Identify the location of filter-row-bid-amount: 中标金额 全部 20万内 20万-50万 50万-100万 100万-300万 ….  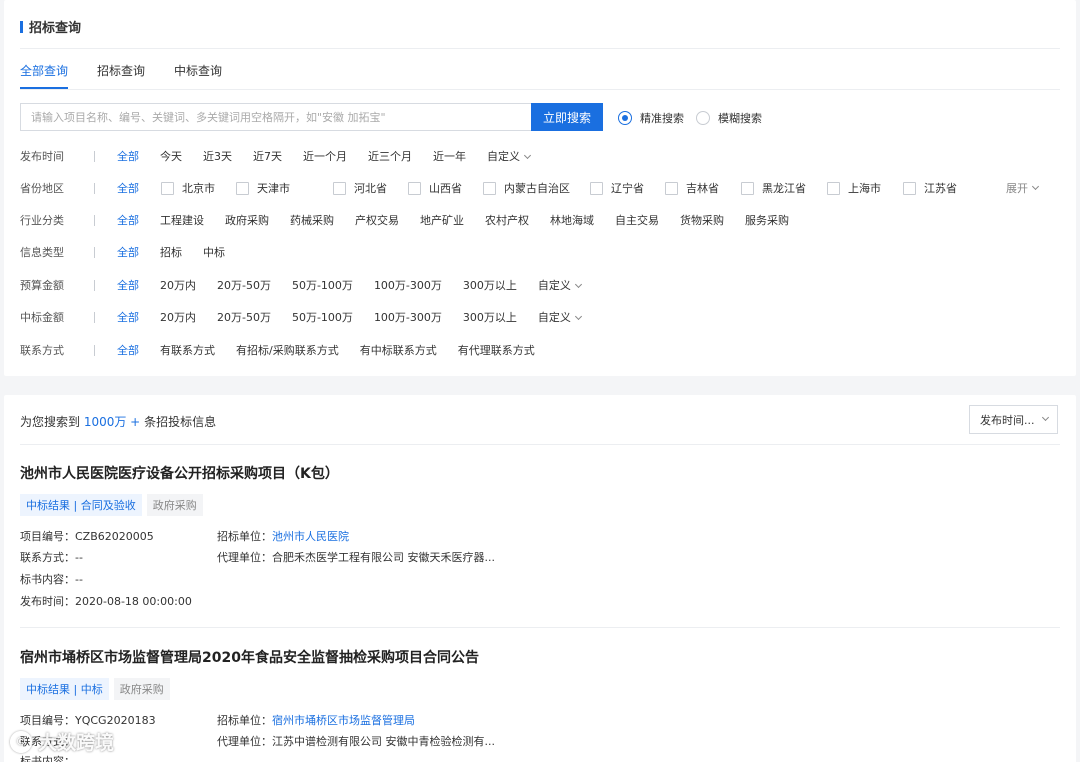
(540, 317).